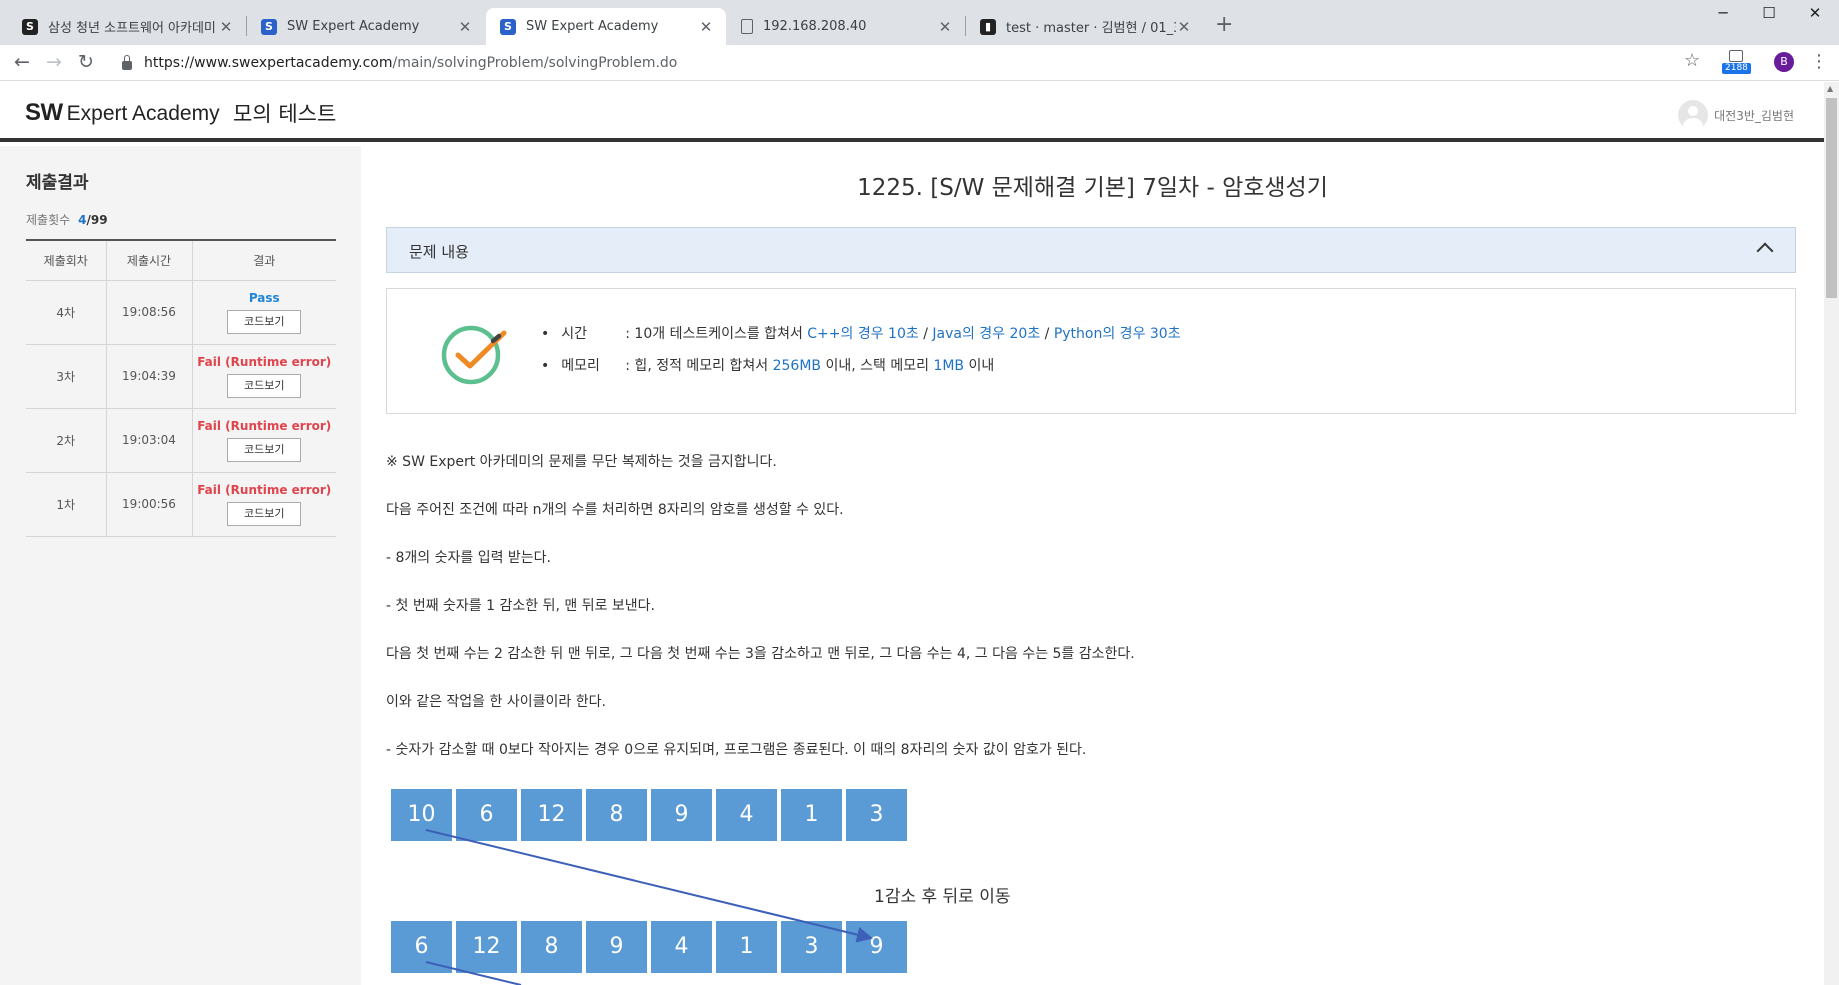  Describe the element at coordinates (1224, 24) in the screenshot. I see `new-tab-icon: +` at that location.